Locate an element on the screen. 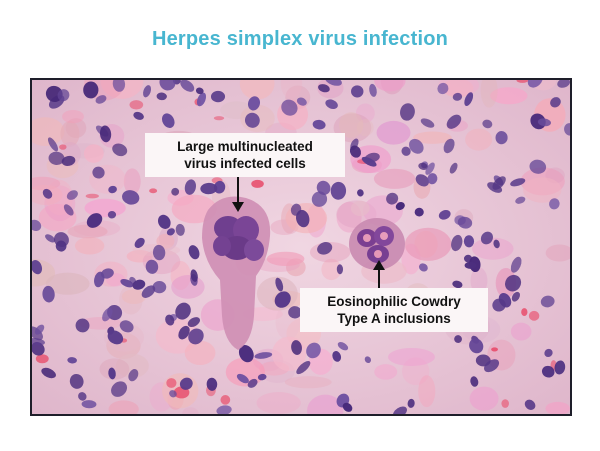  callout-line: Large multinucleated is located at coordinates (245, 146).